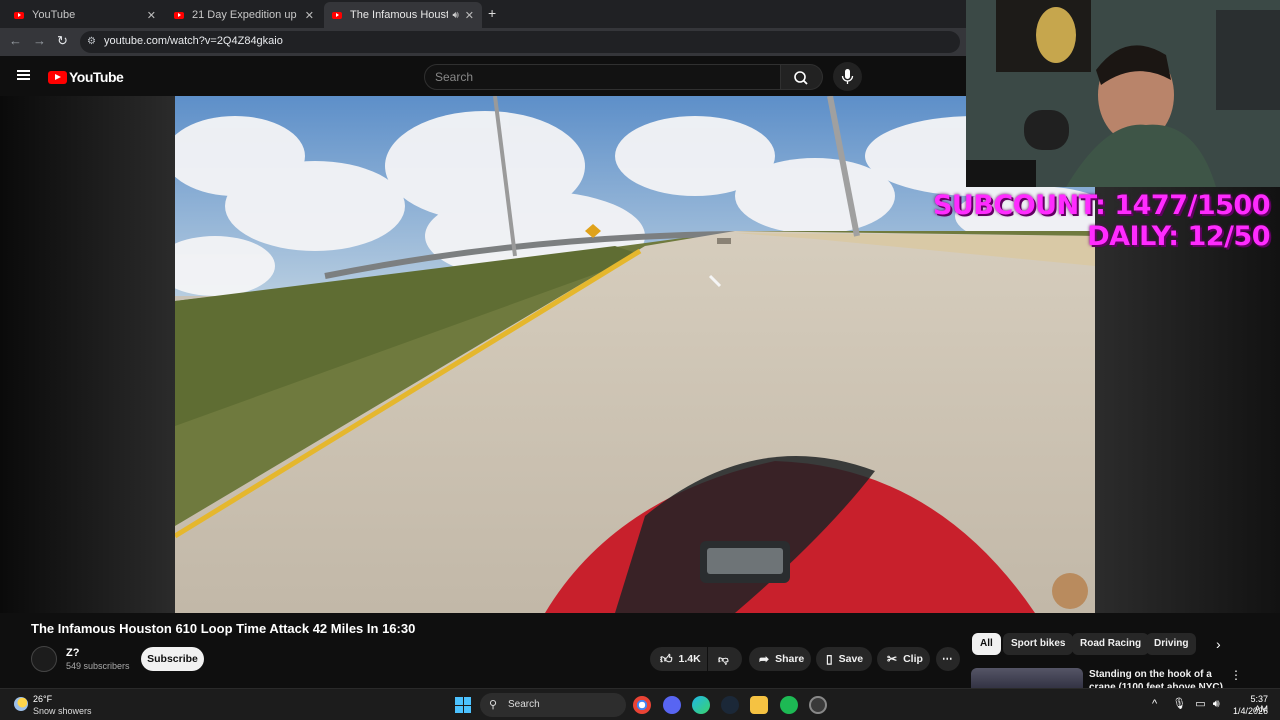 This screenshot has width=1280, height=720. I want to click on subcount-overlay: SUBCOUNT: 1477/1500, so click(1101, 205).